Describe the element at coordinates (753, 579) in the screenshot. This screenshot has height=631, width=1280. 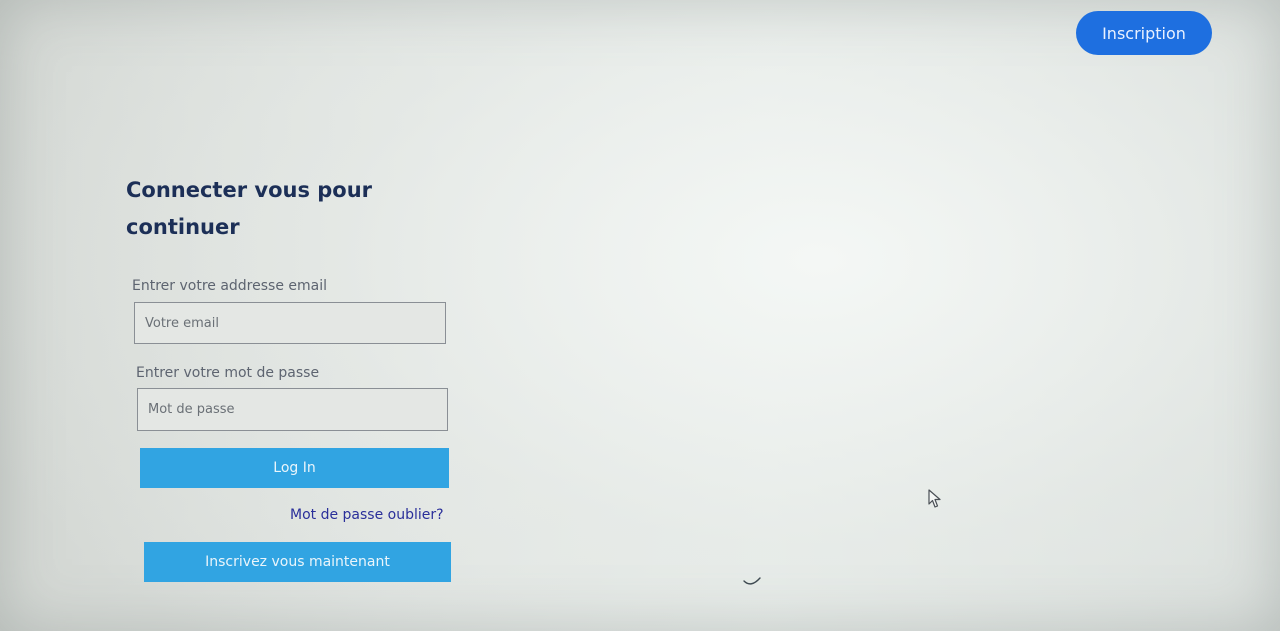
I see `loading-arc-icon` at that location.